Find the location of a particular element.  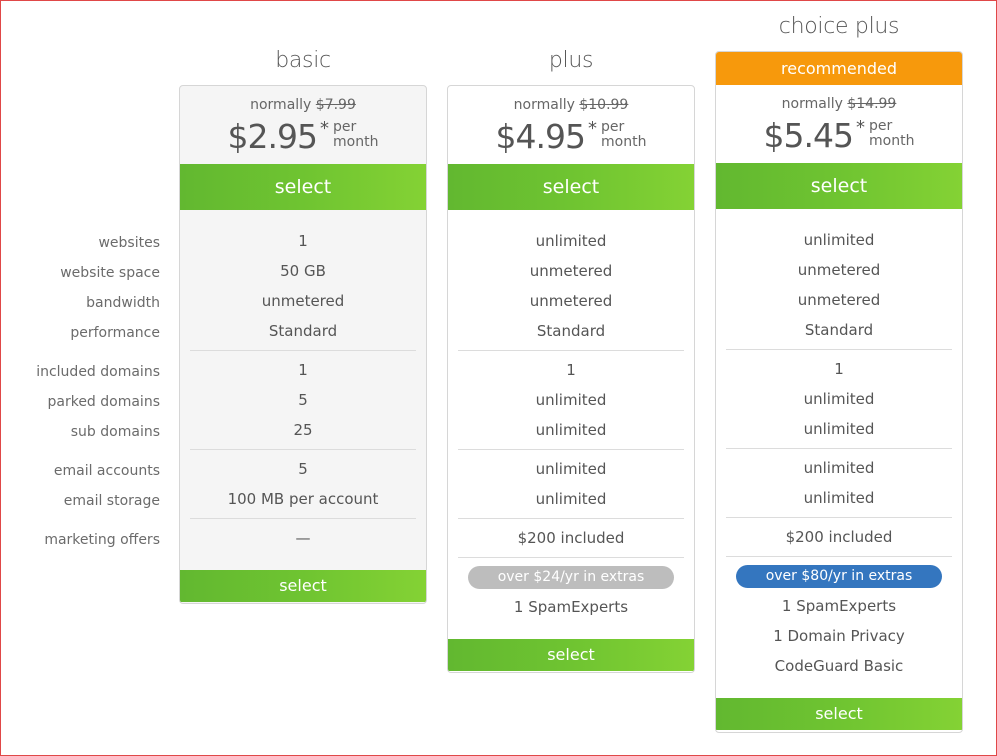

extra-item: 1 Domain Privacy is located at coordinates (839, 636).